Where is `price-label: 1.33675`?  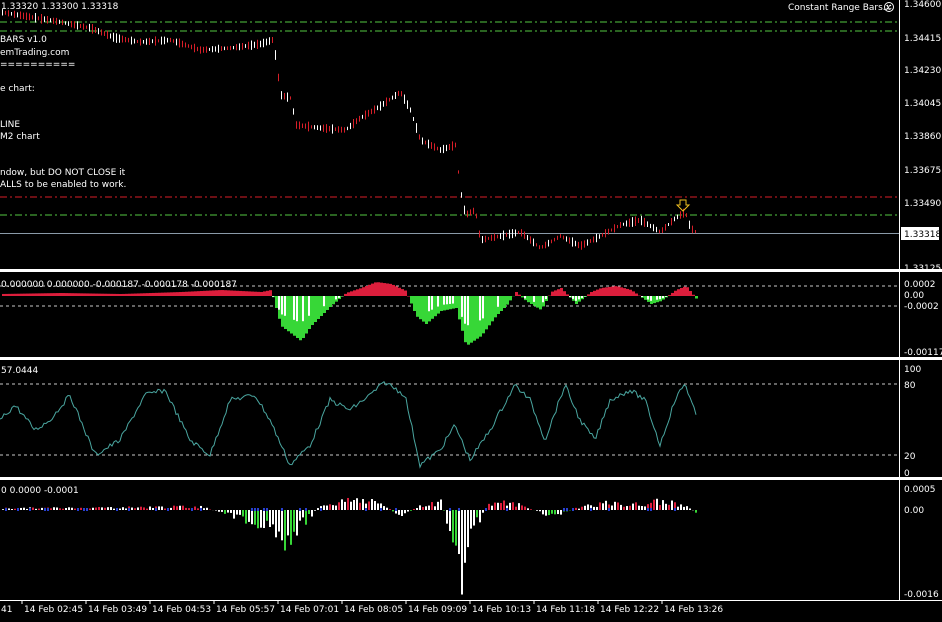 price-label: 1.33675 is located at coordinates (922, 171).